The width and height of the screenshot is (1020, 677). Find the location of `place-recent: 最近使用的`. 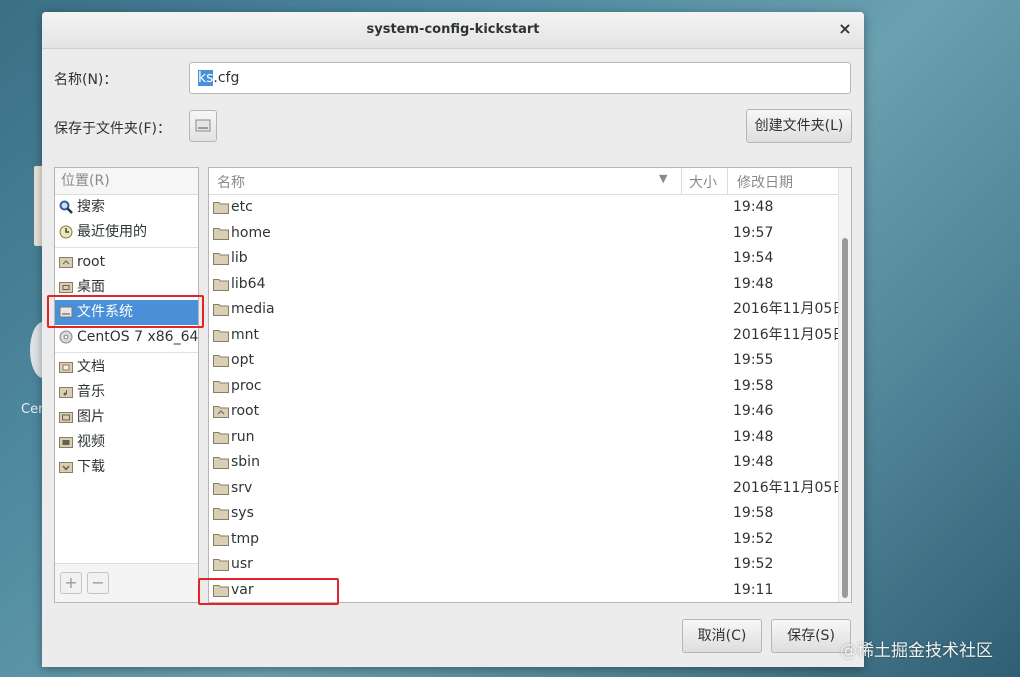

place-recent: 最近使用的 is located at coordinates (126, 232).